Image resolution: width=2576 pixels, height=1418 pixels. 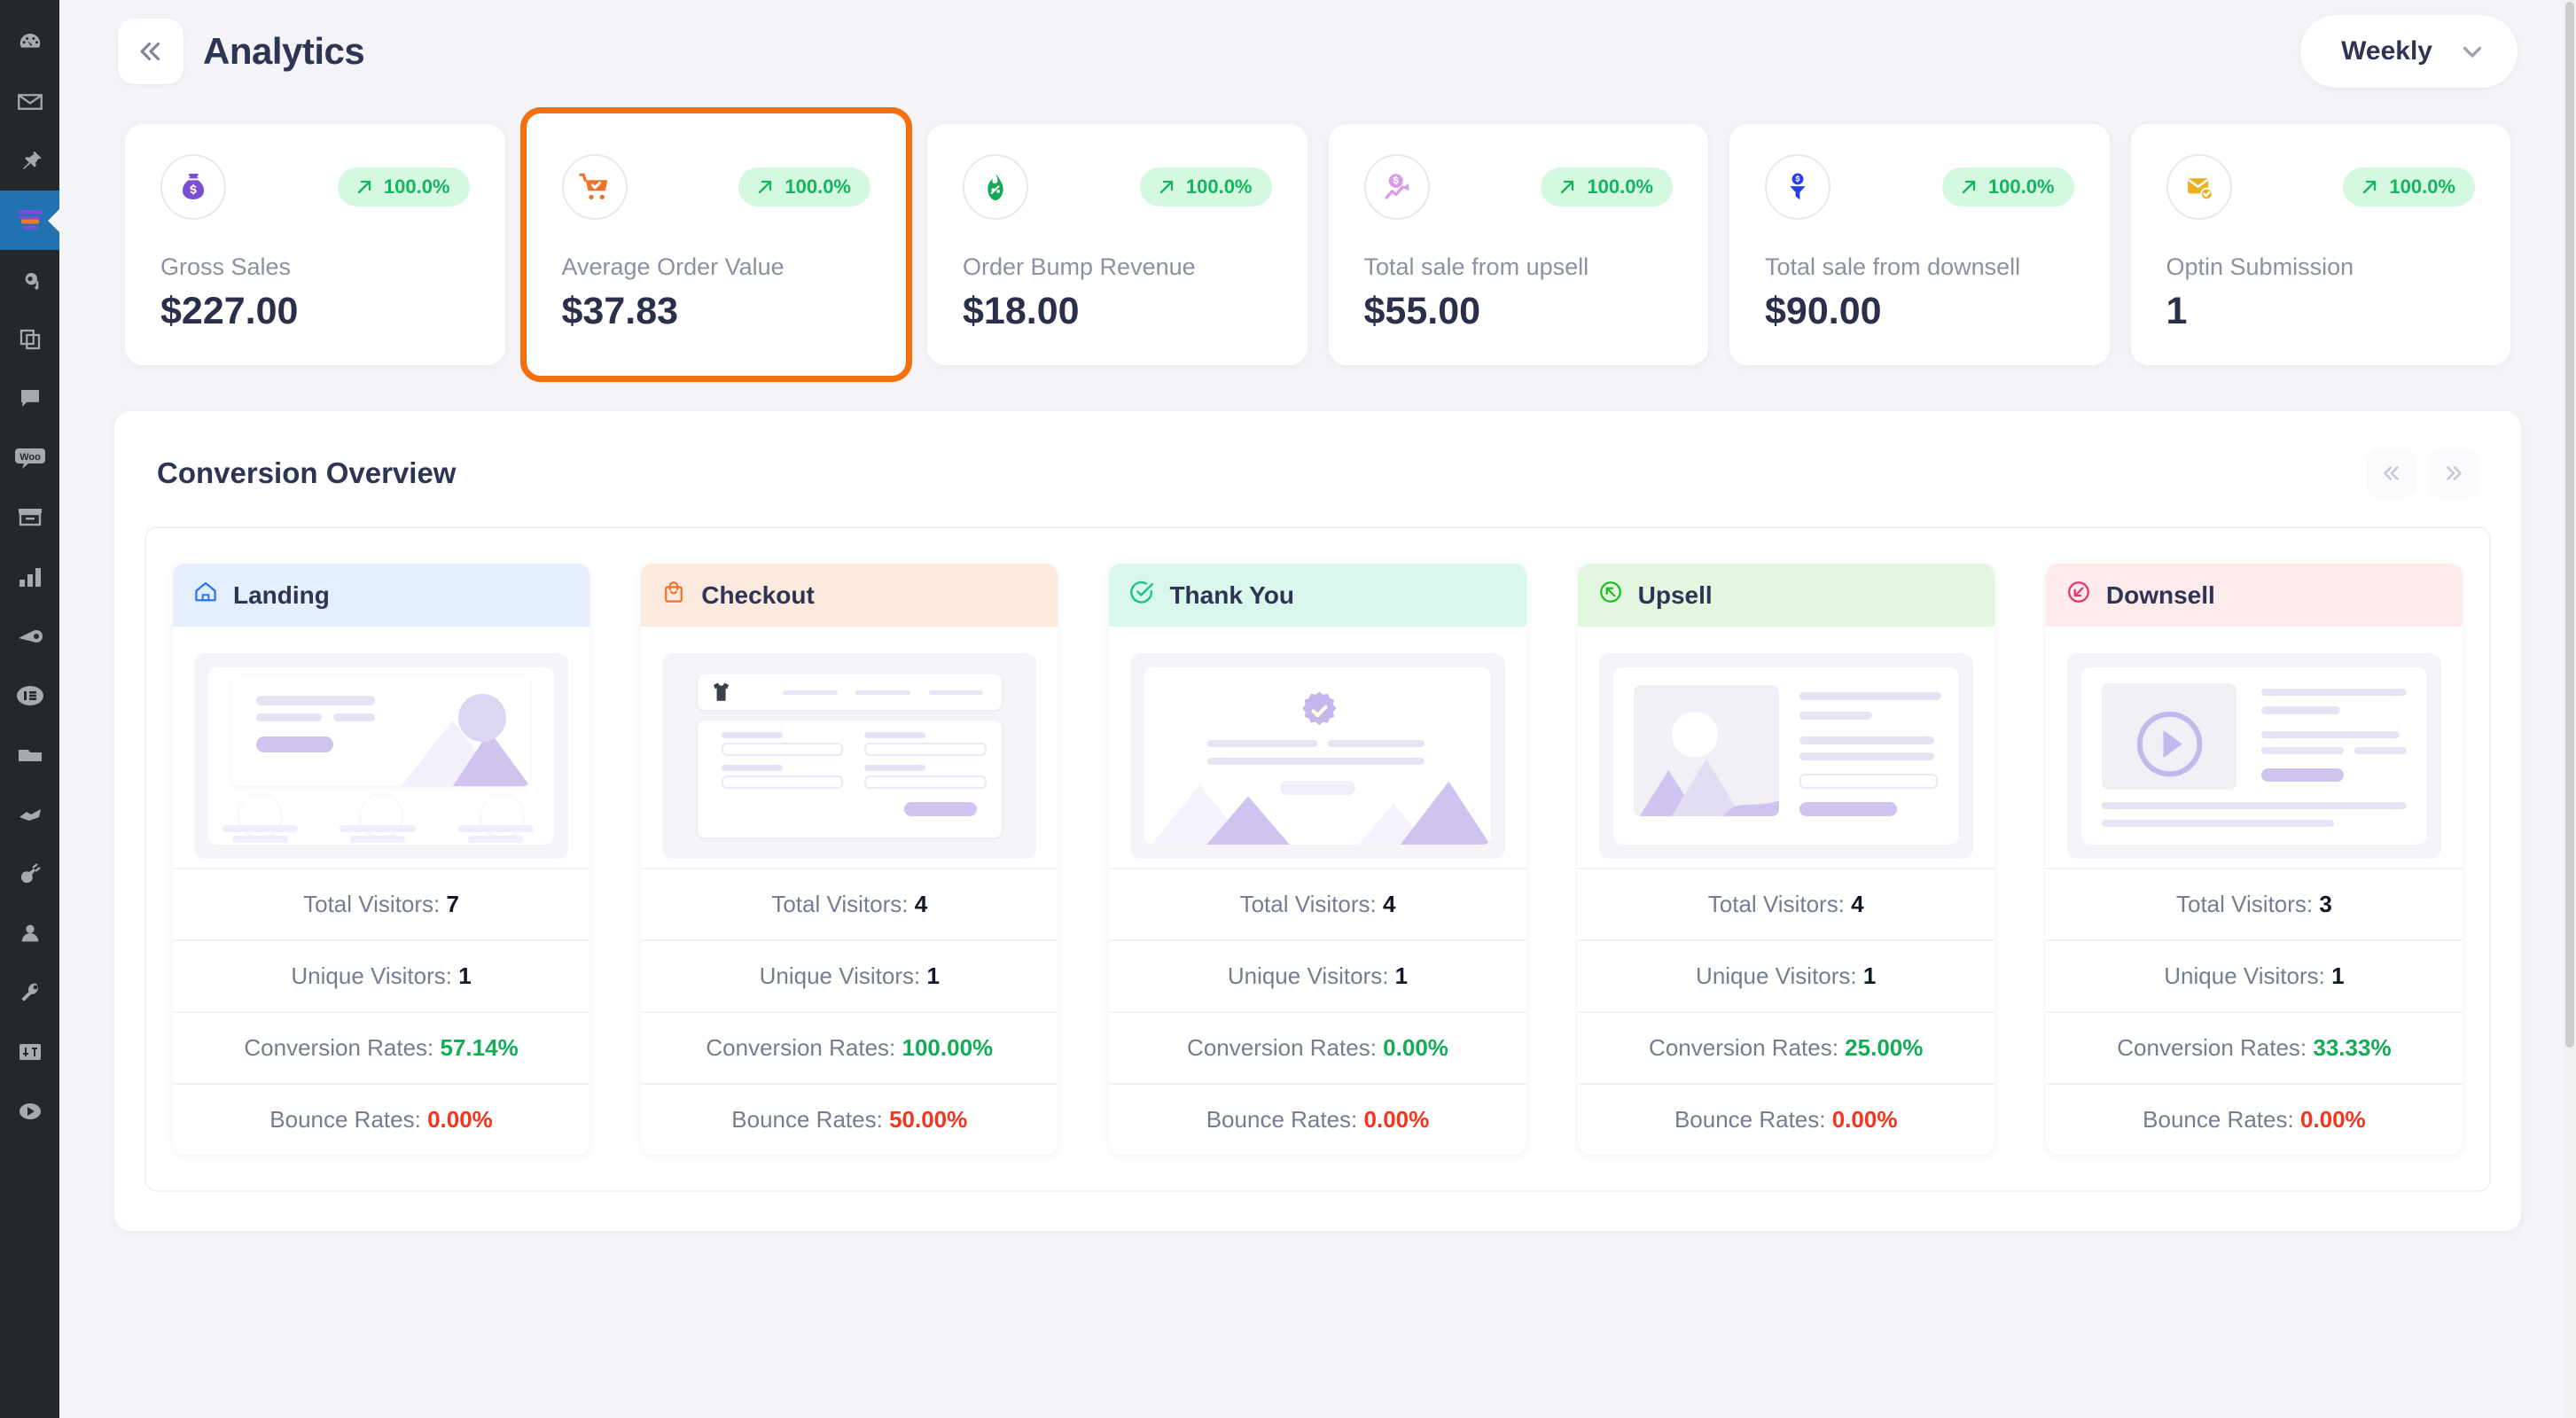 What do you see at coordinates (315, 244) in the screenshot?
I see `stat-card-gross-sales: 100.0% Gross Sales $227.00` at bounding box center [315, 244].